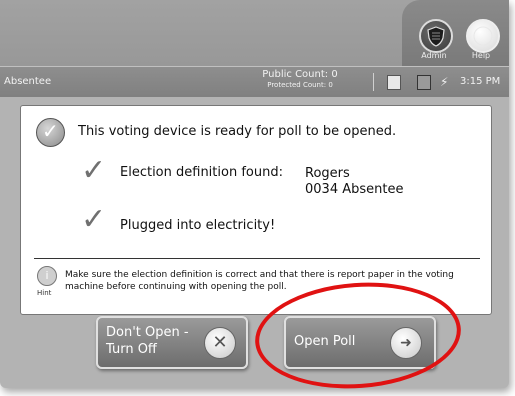 The height and width of the screenshot is (396, 515). What do you see at coordinates (424, 82) in the screenshot?
I see `disk-icon` at bounding box center [424, 82].